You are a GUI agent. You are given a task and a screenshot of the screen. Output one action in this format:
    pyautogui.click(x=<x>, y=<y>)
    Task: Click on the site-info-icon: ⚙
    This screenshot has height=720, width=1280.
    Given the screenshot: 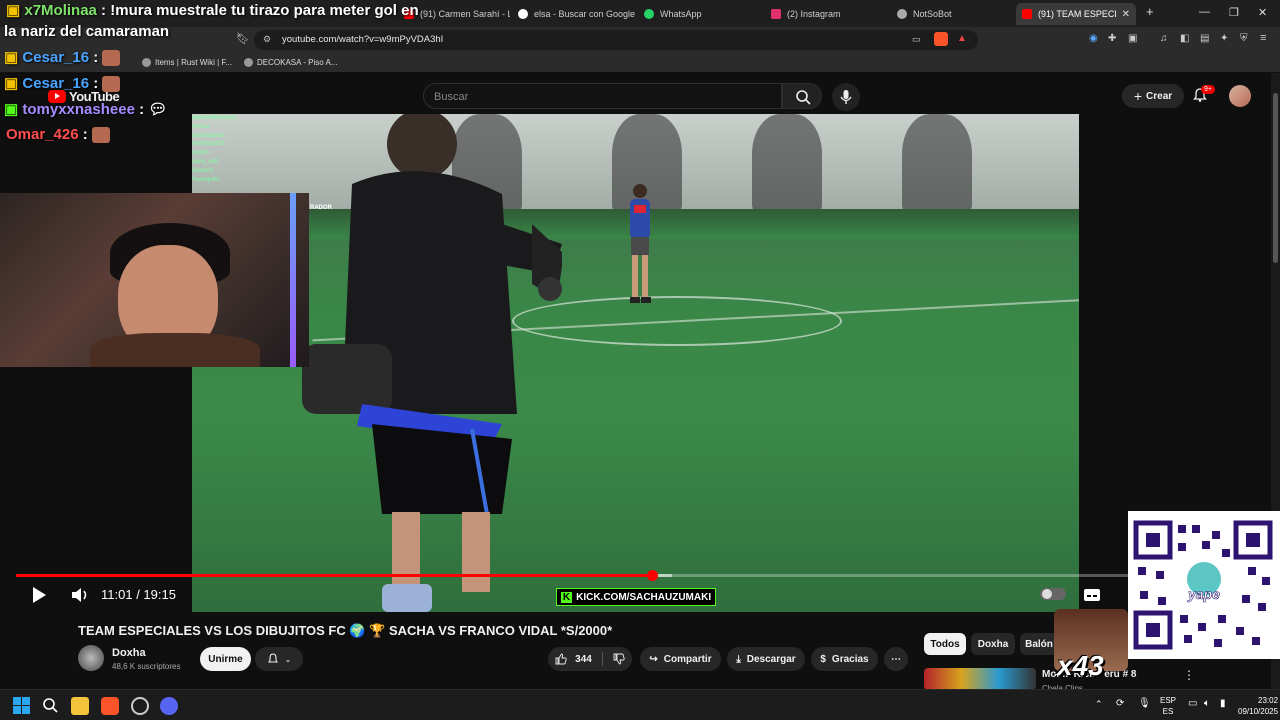 What is the action you would take?
    pyautogui.click(x=267, y=39)
    